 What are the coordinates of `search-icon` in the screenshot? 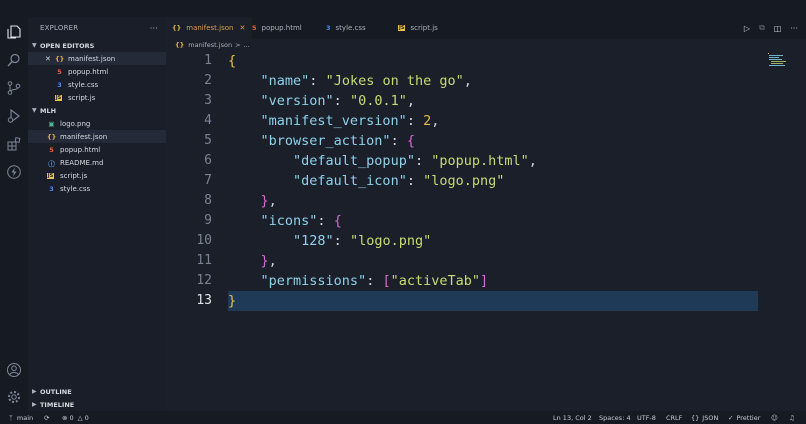 It's located at (14, 60).